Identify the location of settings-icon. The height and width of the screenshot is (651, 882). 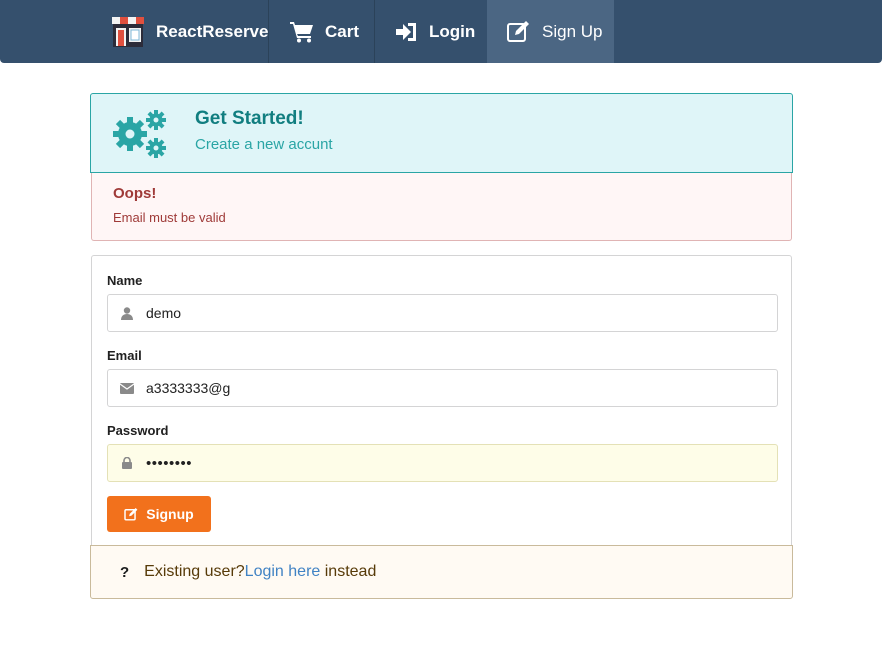
(141, 136).